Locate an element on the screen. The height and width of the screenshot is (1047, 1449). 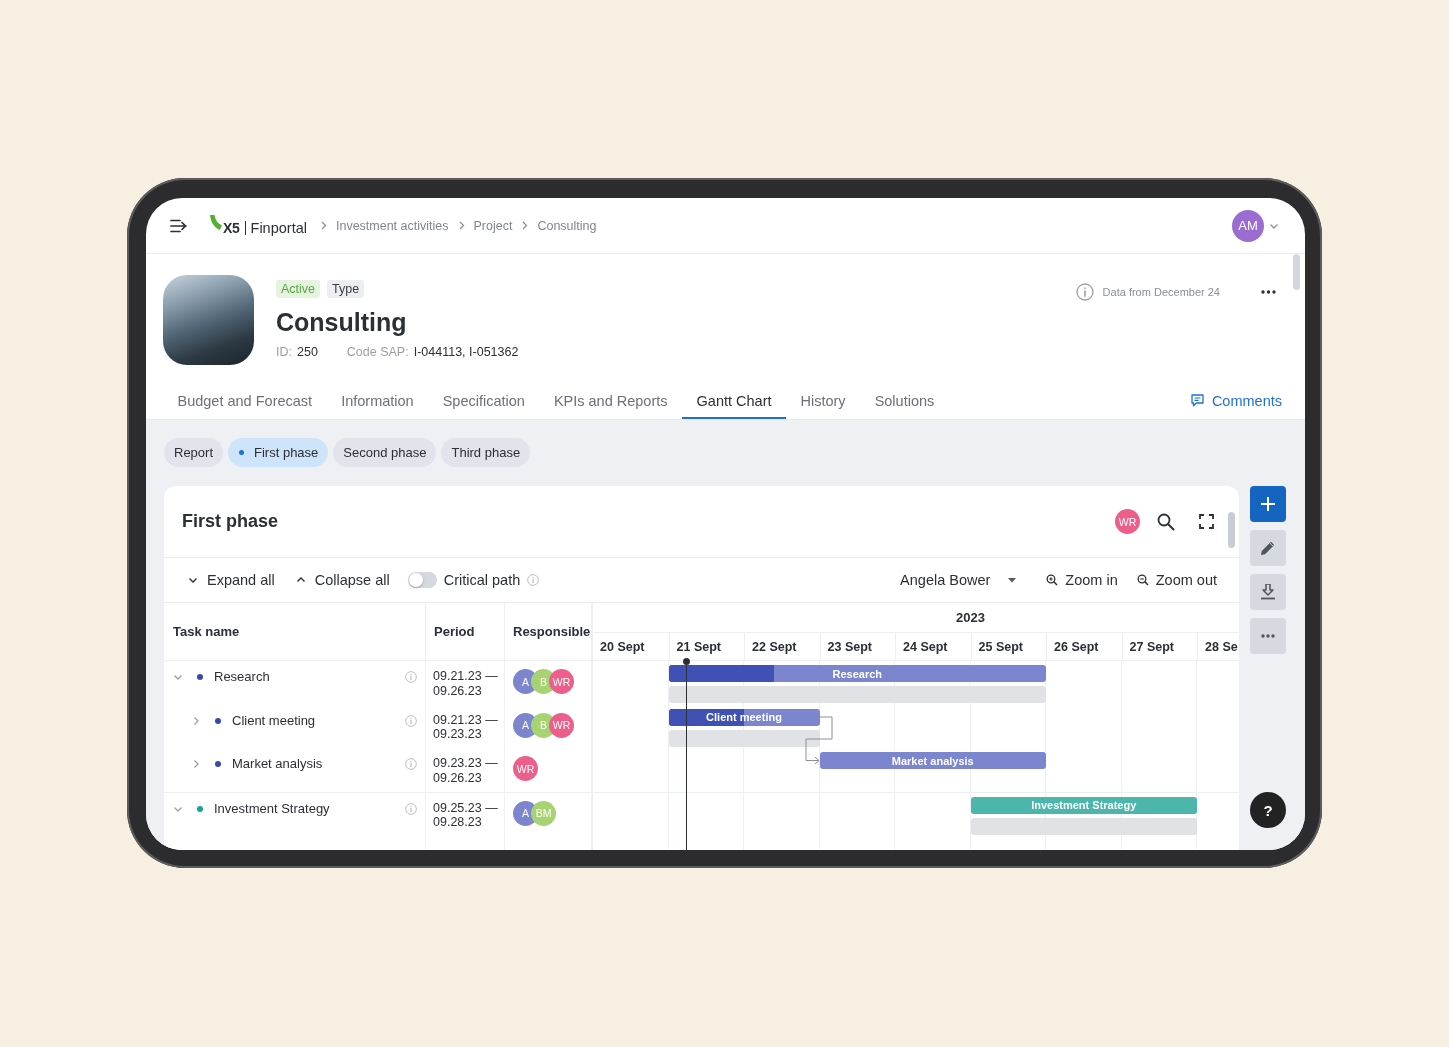
plus-icon is located at coordinates (1268, 504).